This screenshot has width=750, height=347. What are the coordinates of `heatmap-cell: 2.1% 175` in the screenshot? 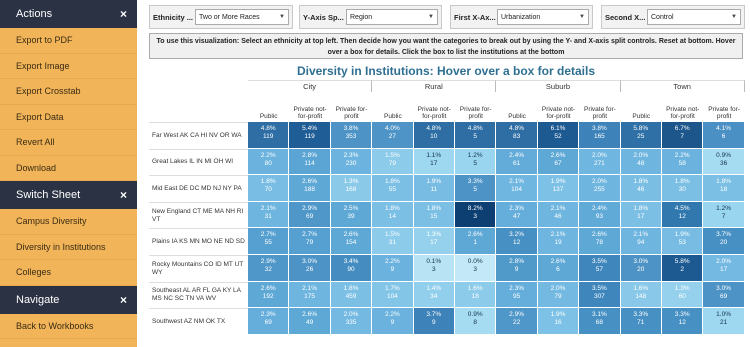 It's located at (310, 295).